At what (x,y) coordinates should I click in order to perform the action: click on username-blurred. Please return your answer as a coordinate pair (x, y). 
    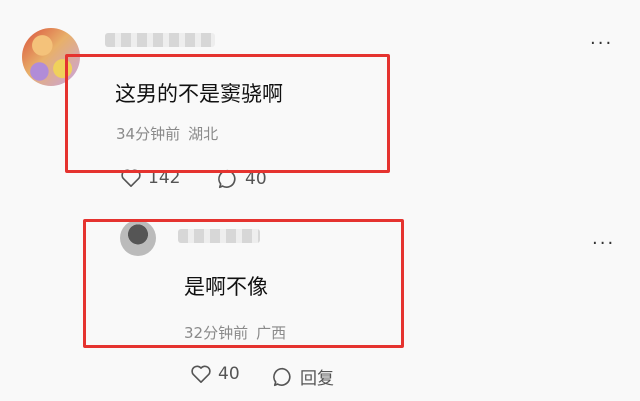
    Looking at the image, I should click on (160, 40).